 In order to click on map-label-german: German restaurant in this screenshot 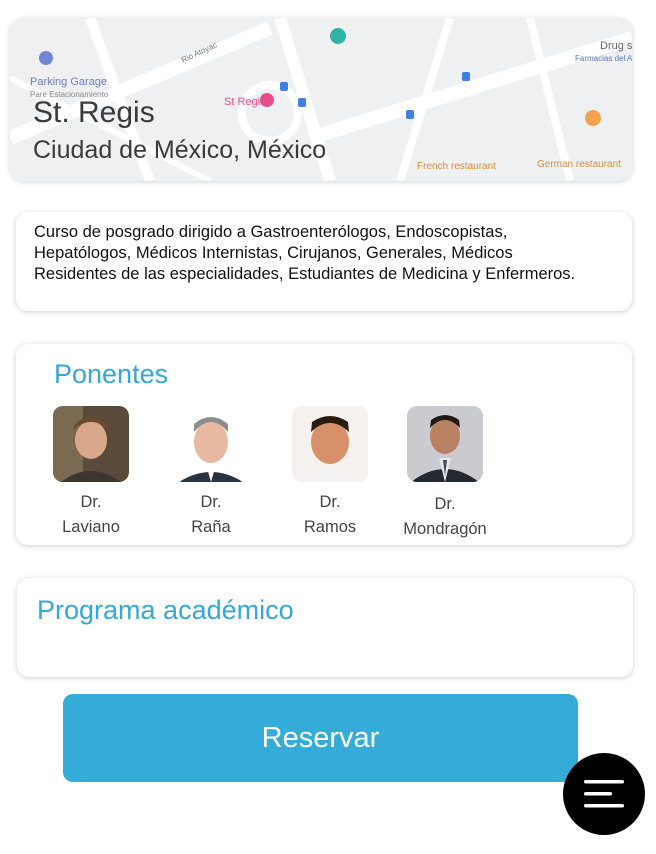, I will do `click(579, 164)`.